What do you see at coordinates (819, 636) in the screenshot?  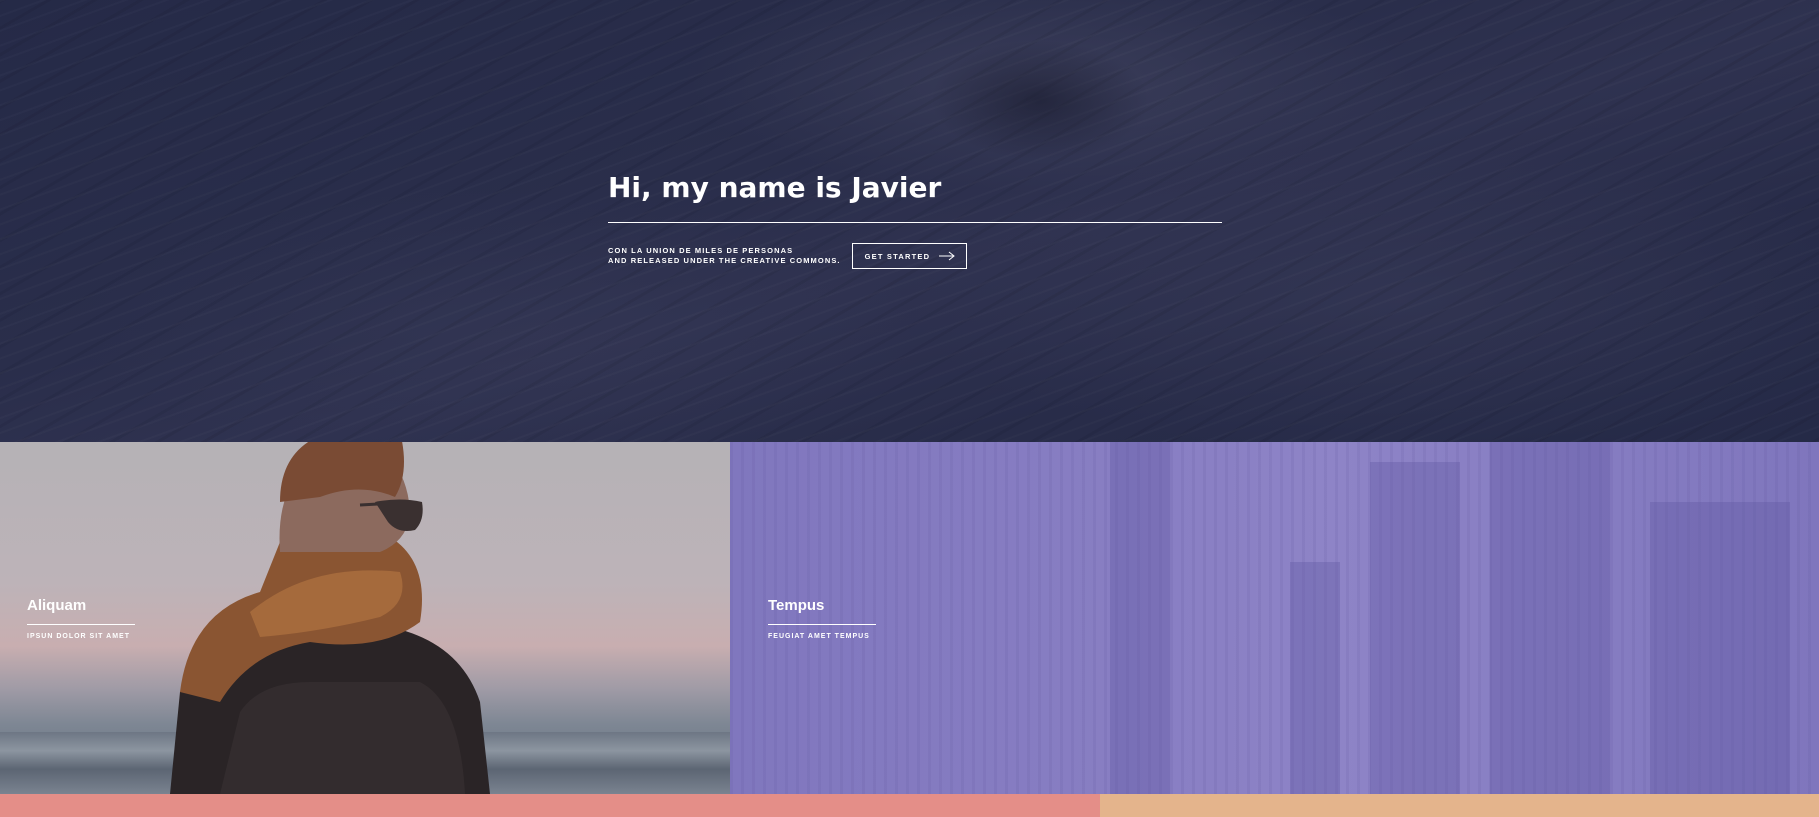 I see `tile-tempus-subtitle: FEUGIAT AMET TEMPUS` at bounding box center [819, 636].